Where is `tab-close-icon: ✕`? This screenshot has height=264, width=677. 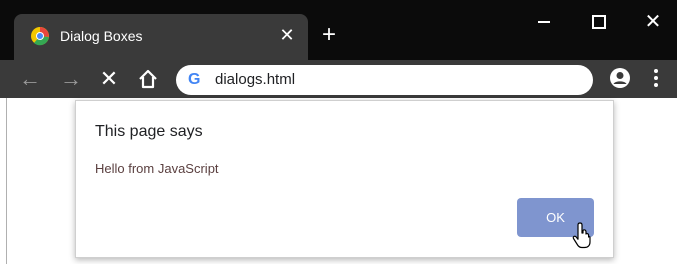
tab-close-icon: ✕ is located at coordinates (287, 35).